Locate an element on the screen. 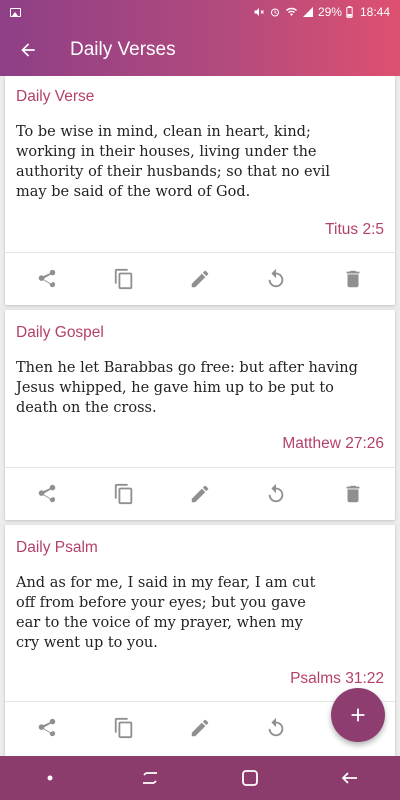  add-fab-button is located at coordinates (358, 715).